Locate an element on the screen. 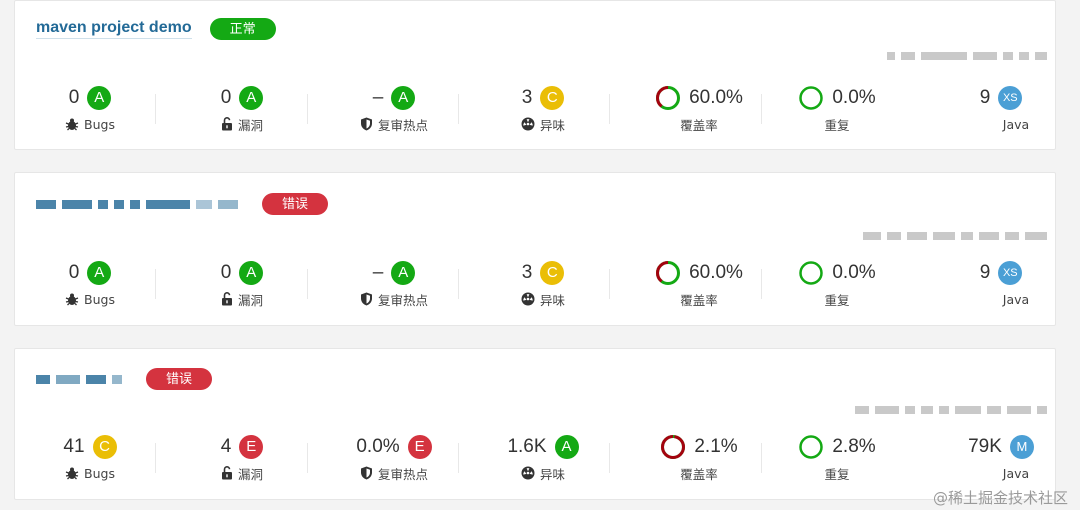 The image size is (1080, 510). lines-metric: 79K M Java is located at coordinates (1001, 463).